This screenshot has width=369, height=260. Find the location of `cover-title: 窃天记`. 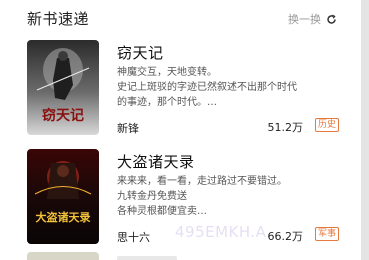

cover-title: 窃天记 is located at coordinates (63, 115).